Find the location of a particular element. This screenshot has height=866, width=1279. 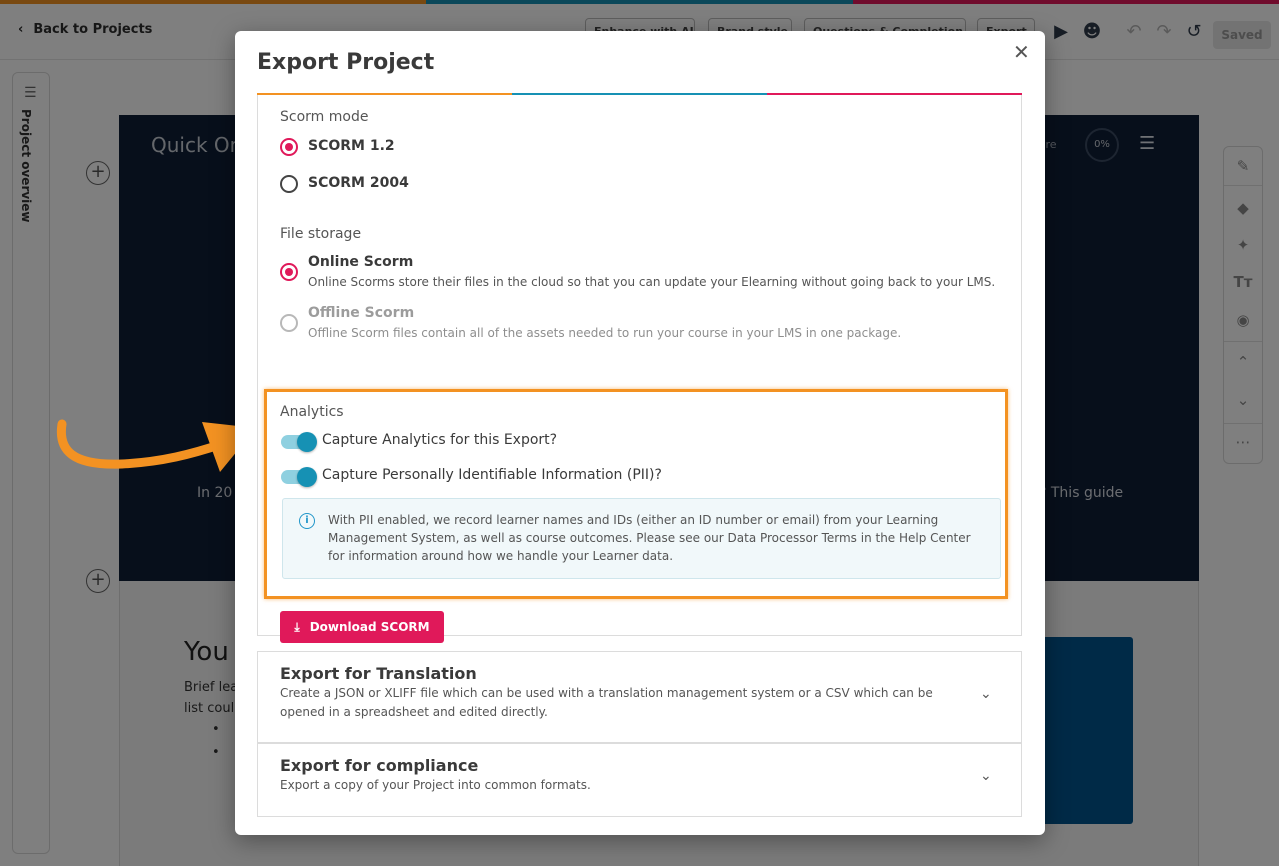

radio-scorm-2004 is located at coordinates (289, 184).